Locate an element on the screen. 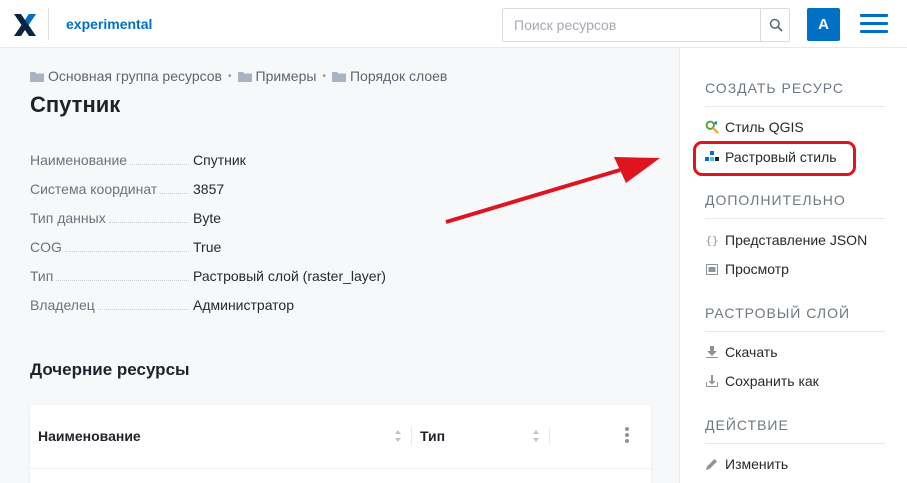 Image resolution: width=907 pixels, height=483 pixels. sidebar-item-label: Стиль QGIS is located at coordinates (764, 127).